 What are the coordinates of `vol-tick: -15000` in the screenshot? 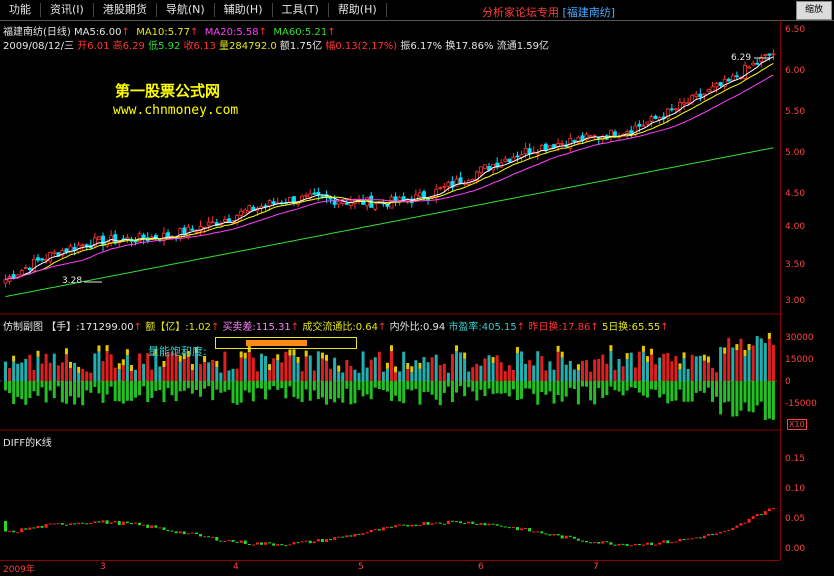 It's located at (801, 404).